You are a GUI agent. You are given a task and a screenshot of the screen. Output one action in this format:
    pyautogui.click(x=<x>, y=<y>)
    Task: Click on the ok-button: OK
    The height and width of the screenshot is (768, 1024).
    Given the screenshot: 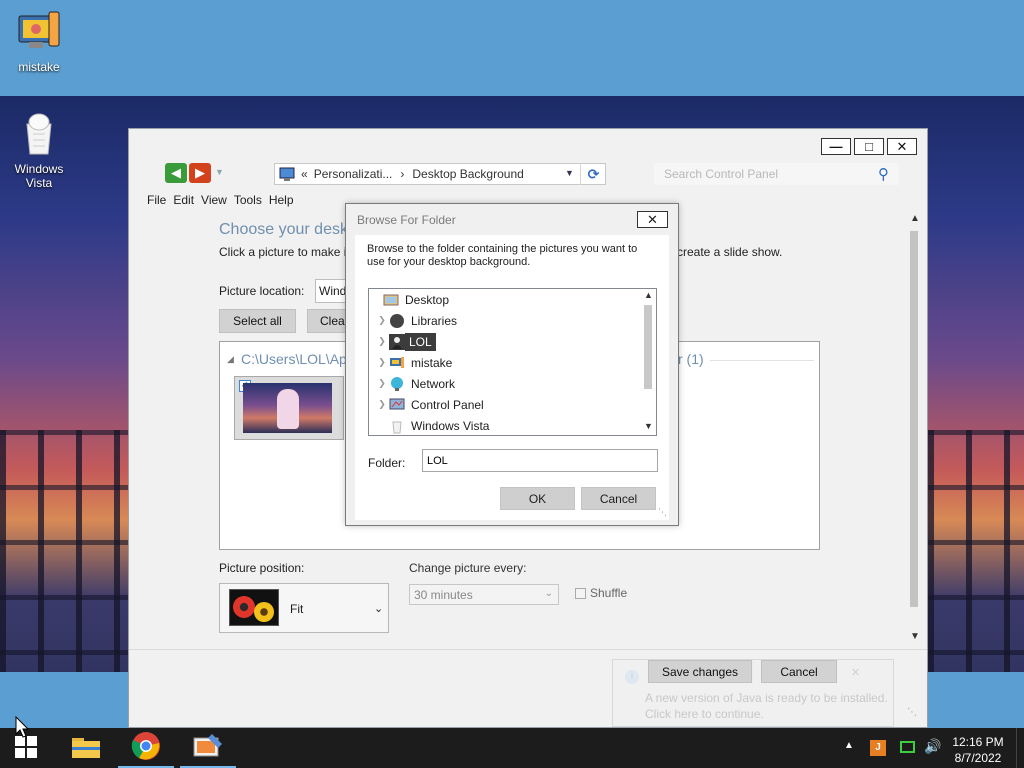 What is the action you would take?
    pyautogui.click(x=537, y=498)
    